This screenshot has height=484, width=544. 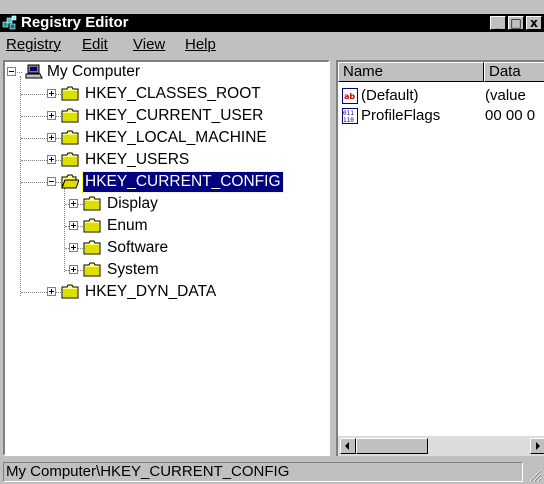 I want to click on tree-item-hkey-current-config: HKEY_CURRENT_CONFIG, so click(x=165, y=182).